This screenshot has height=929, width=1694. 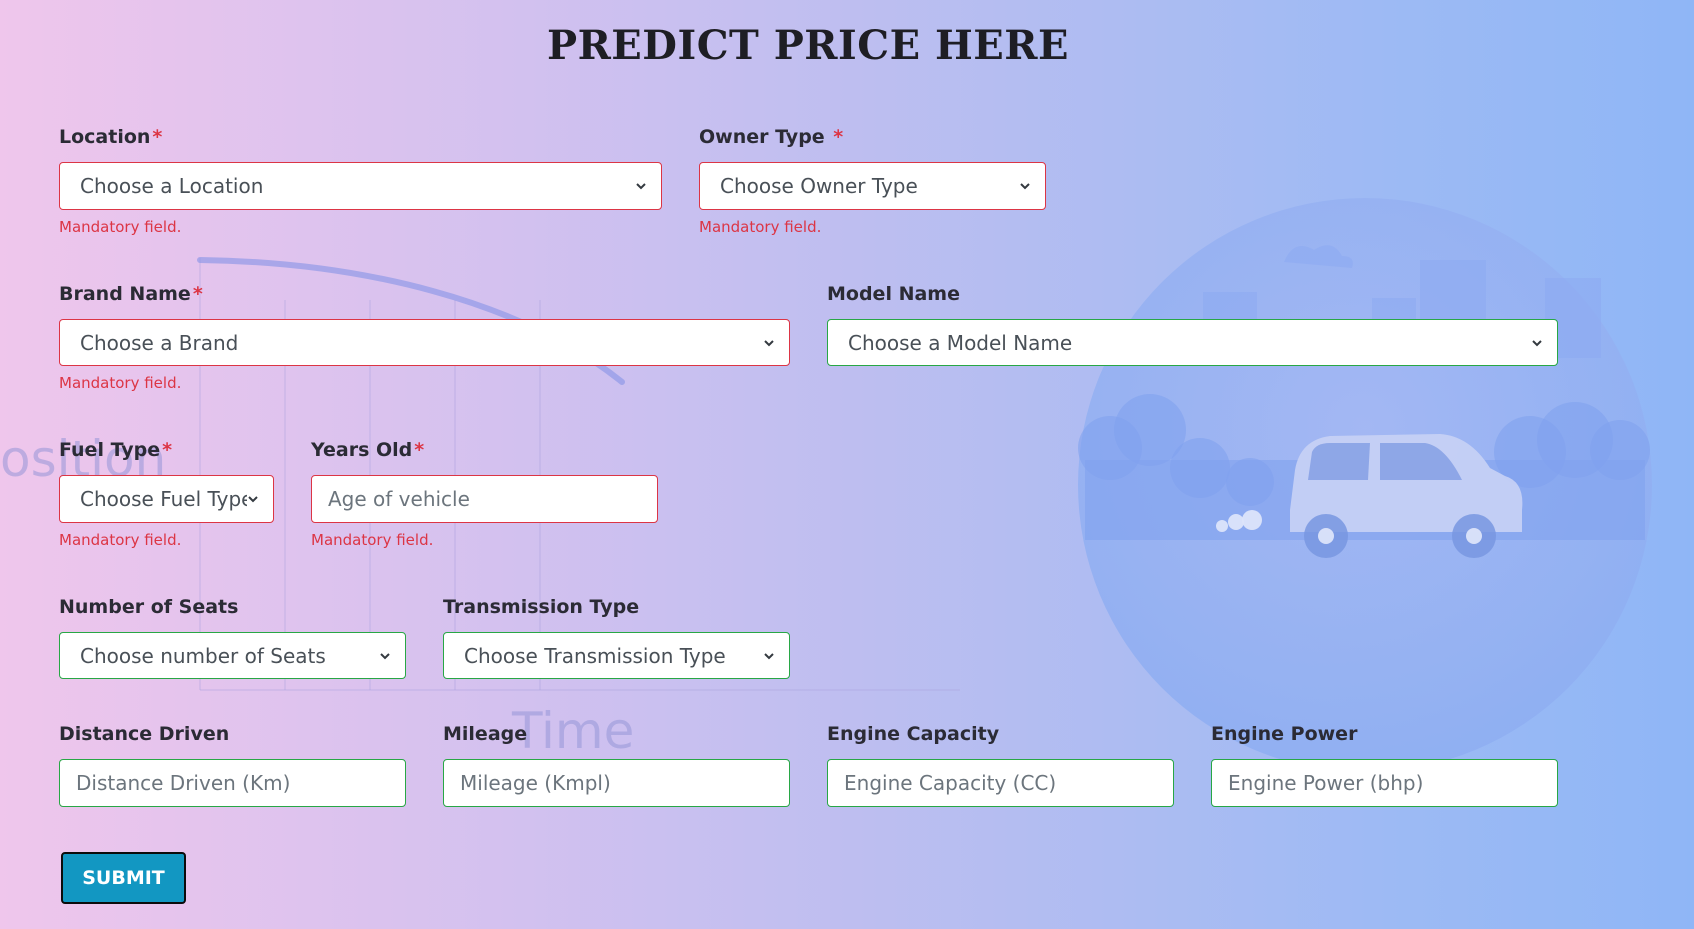 I want to click on location-label-text: Location, so click(x=105, y=137).